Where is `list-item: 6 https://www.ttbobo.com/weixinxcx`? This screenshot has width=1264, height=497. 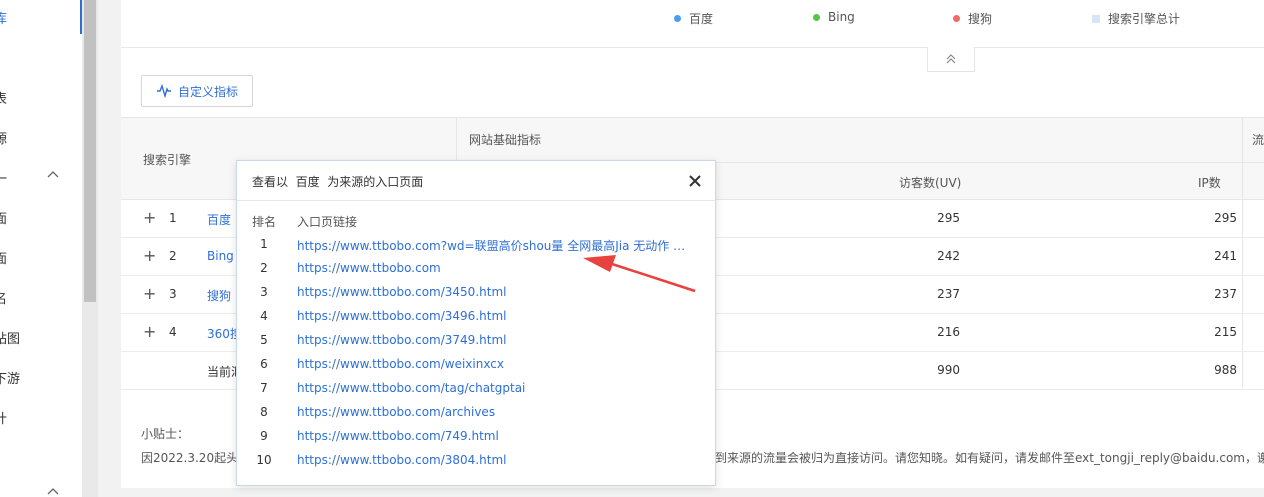 list-item: 6 https://www.ttbobo.com/weixinxcx is located at coordinates (476, 369).